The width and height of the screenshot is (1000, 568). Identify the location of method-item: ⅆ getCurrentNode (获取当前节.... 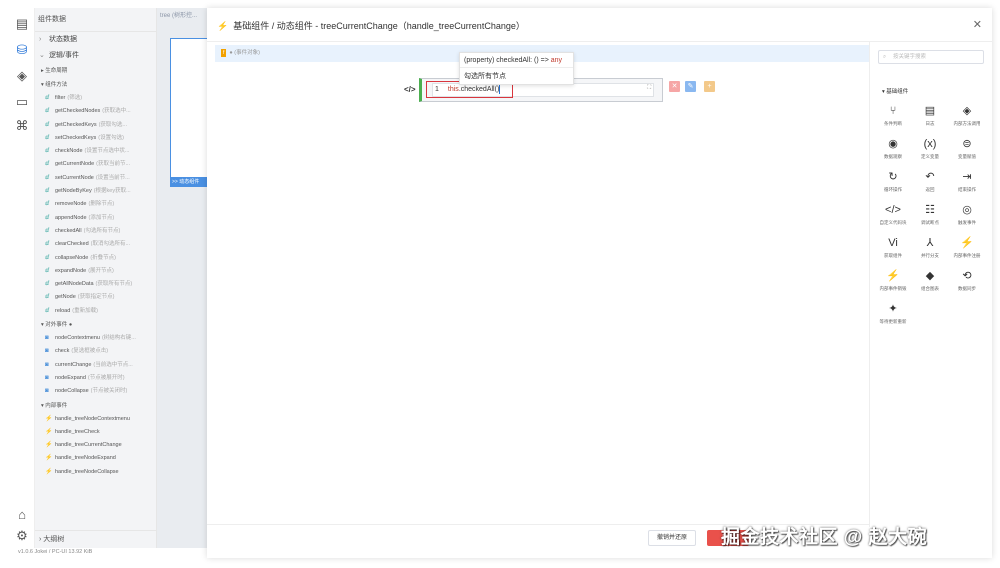
(95, 164).